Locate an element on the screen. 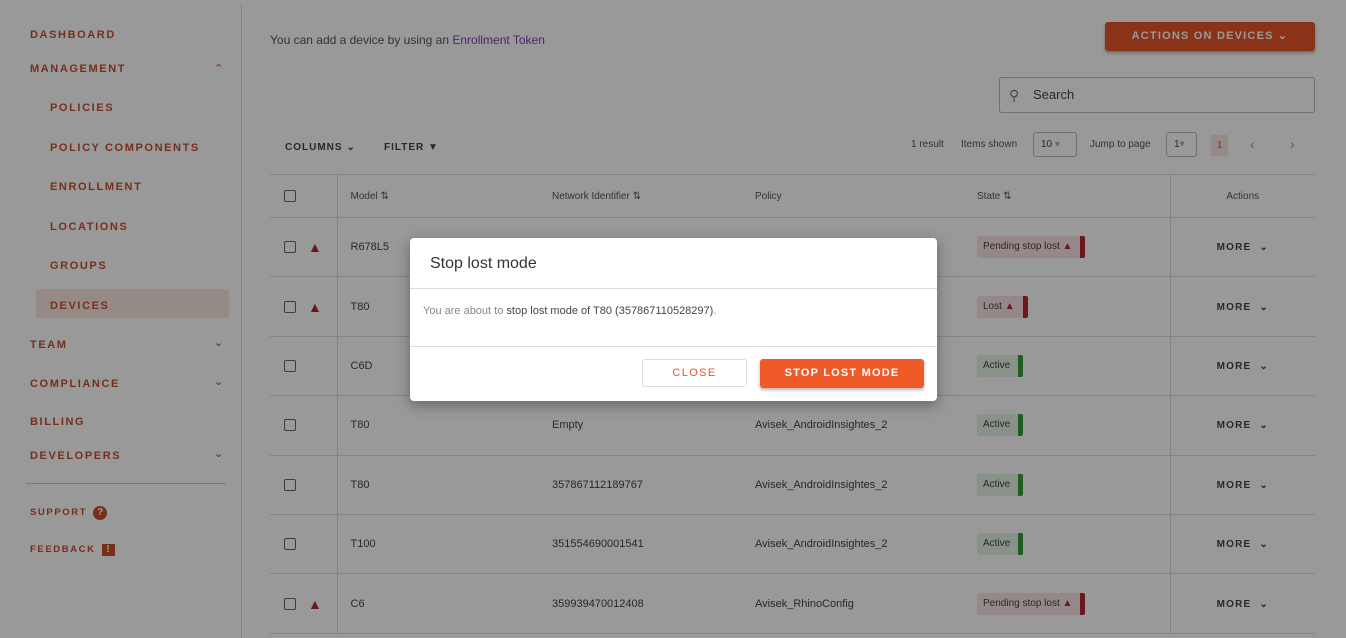  stop-lost-mode-button: STOP LOST MODE is located at coordinates (842, 373).